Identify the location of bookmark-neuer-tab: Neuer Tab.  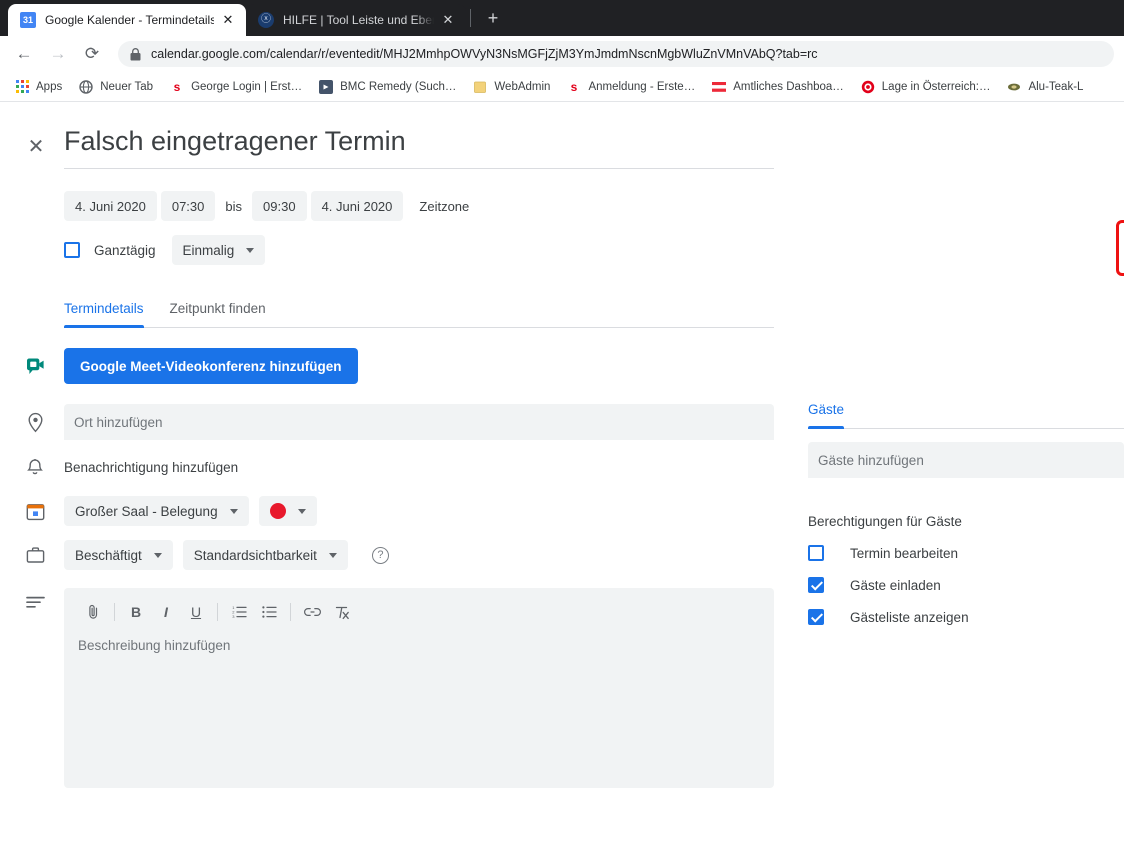
(115, 87).